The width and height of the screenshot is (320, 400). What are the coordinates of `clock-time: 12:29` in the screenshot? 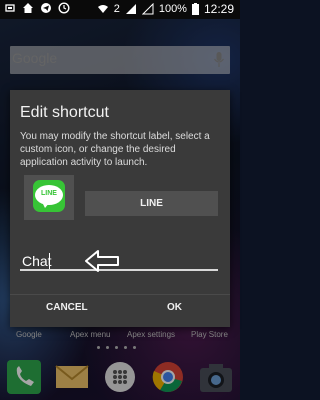 It's located at (218, 9).